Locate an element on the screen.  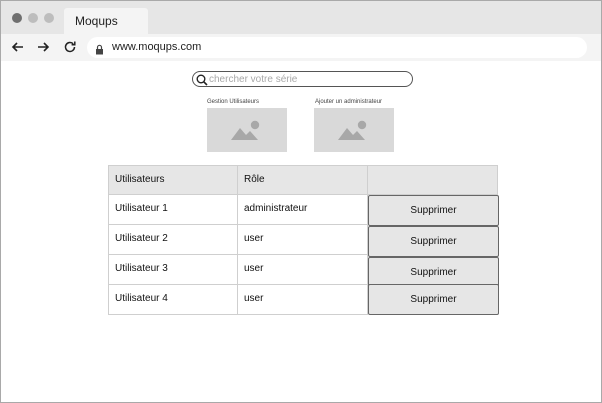
user-cell: Utilisateur 3 is located at coordinates (173, 269).